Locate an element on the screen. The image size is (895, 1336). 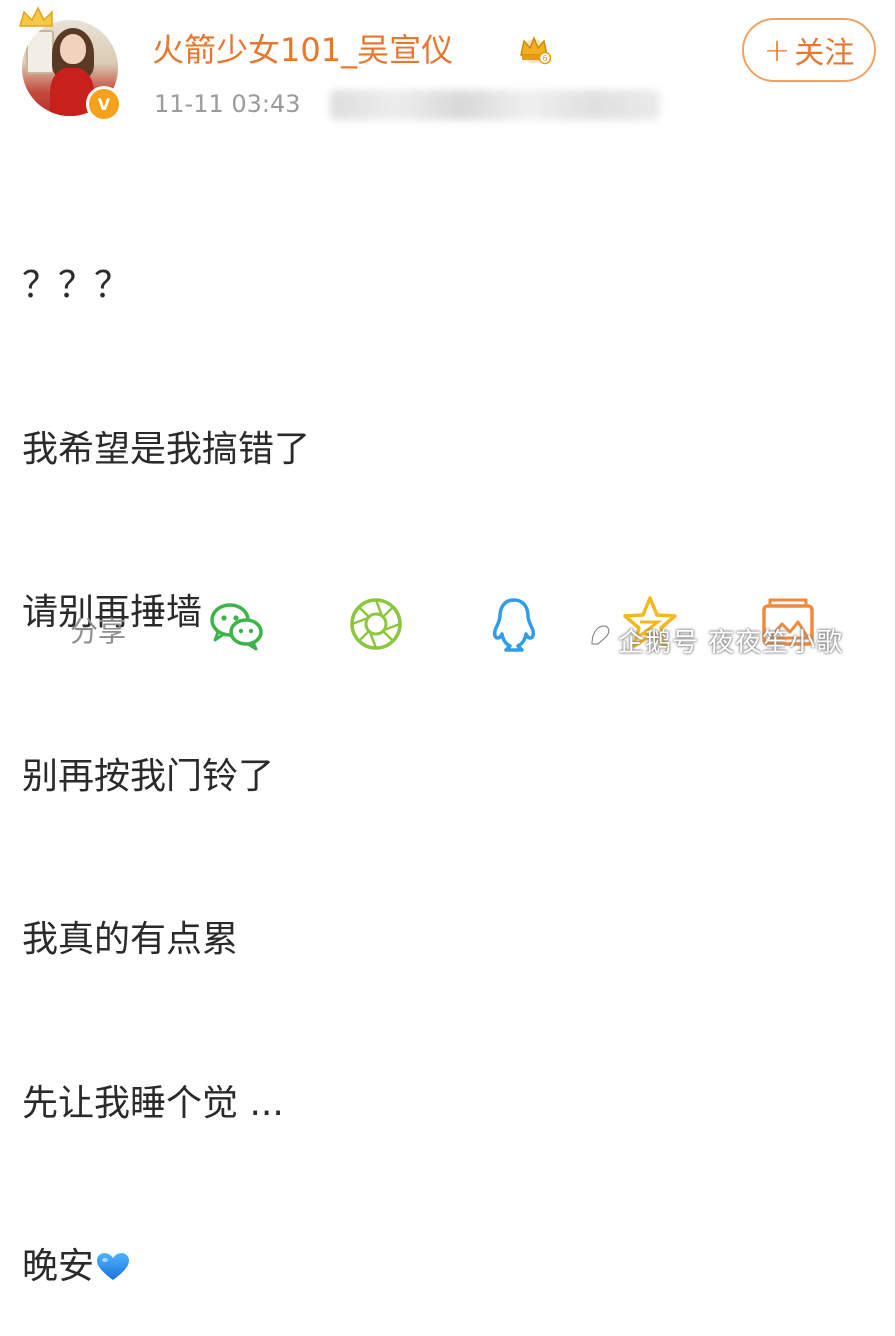
username: 火箭少女101_吴宣仪 is located at coordinates (302, 50).